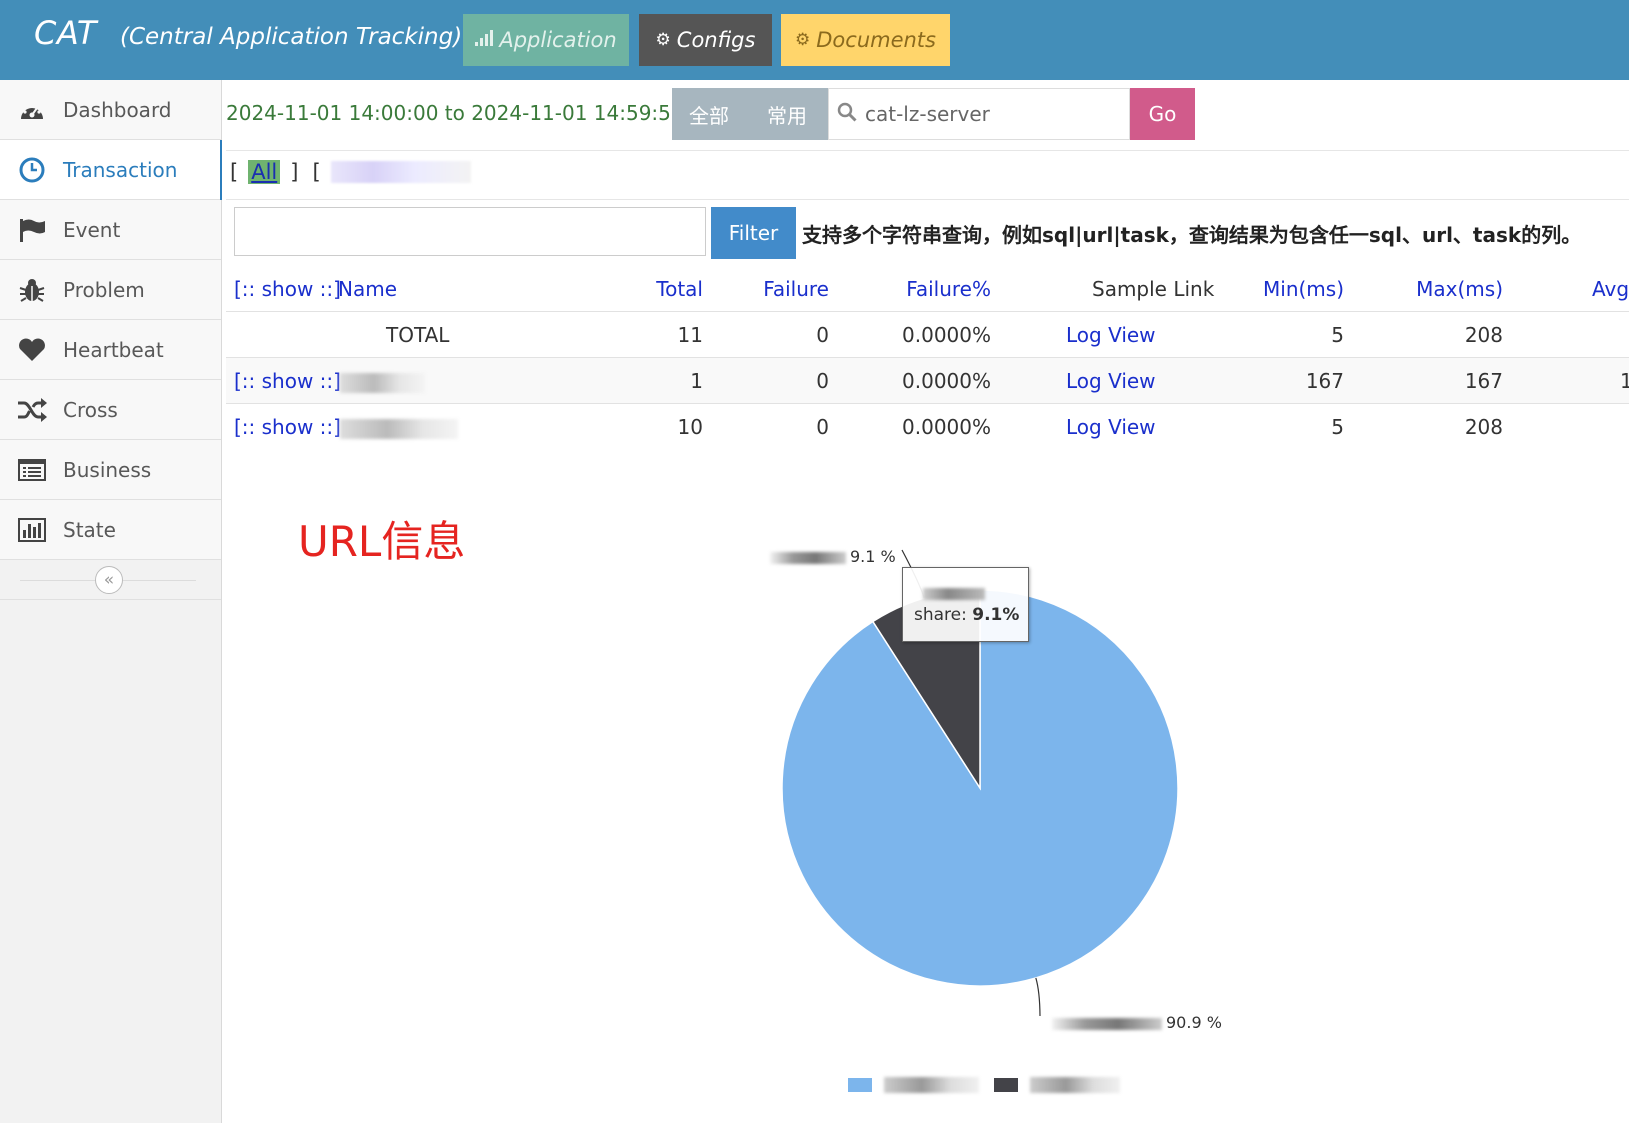 The height and width of the screenshot is (1123, 1629). What do you see at coordinates (110, 290) in the screenshot?
I see `sidebar-item-problem: Problem` at bounding box center [110, 290].